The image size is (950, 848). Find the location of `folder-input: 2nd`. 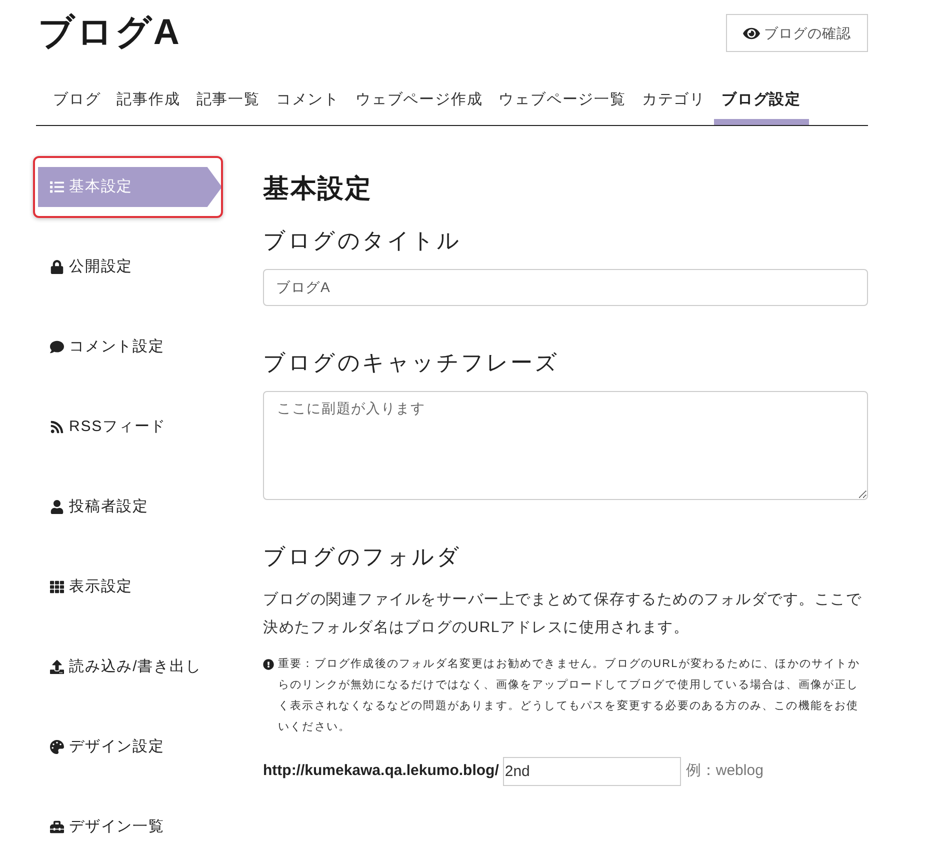

folder-input: 2nd is located at coordinates (591, 771).